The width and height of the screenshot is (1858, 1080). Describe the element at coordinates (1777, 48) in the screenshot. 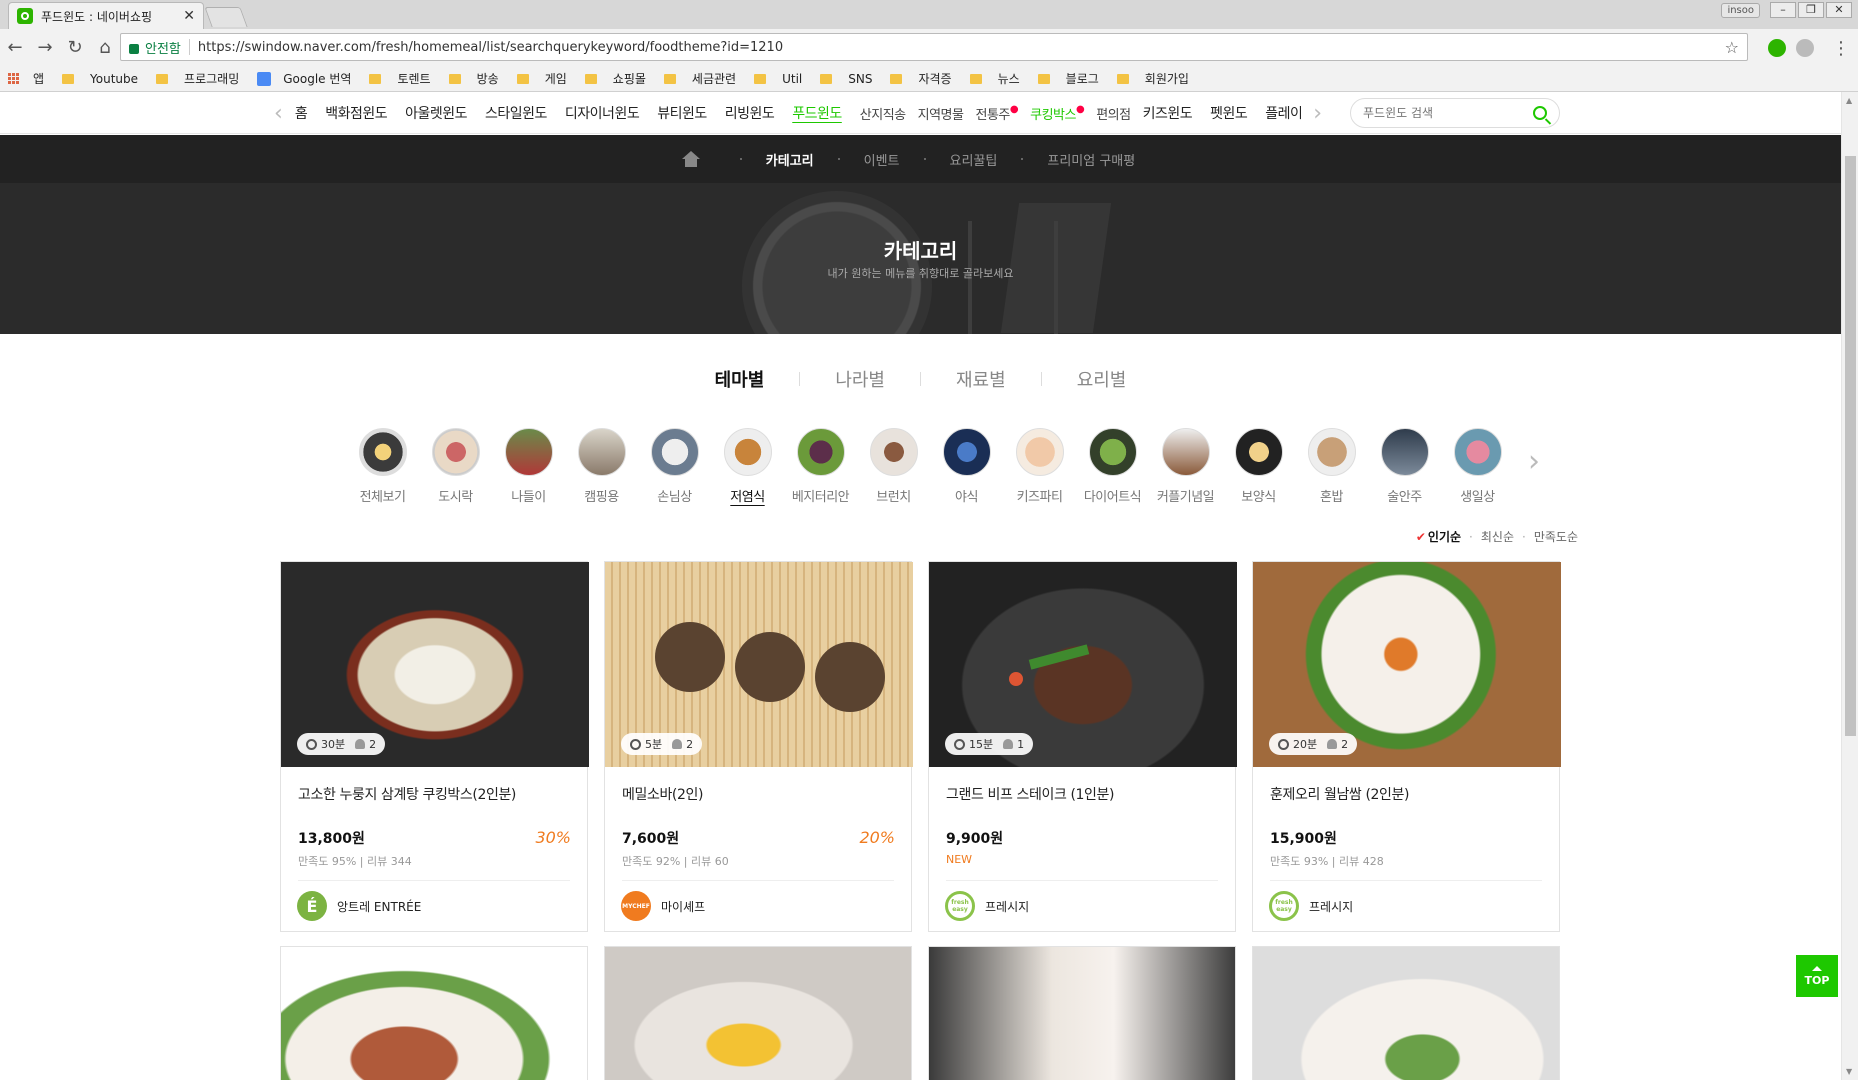

I see `extension-icon` at that location.